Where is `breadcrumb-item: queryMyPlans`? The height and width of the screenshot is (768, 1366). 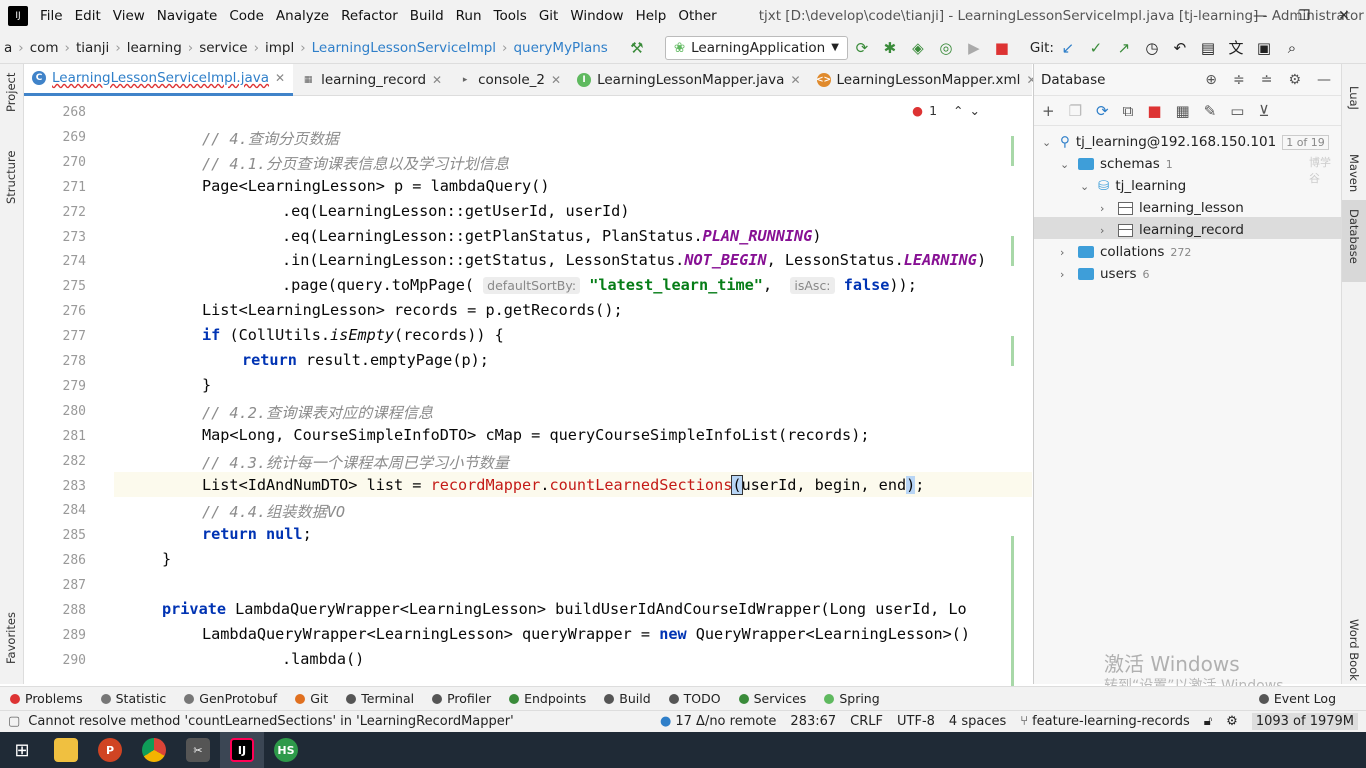
breadcrumb-item: queryMyPlans is located at coordinates (560, 48).